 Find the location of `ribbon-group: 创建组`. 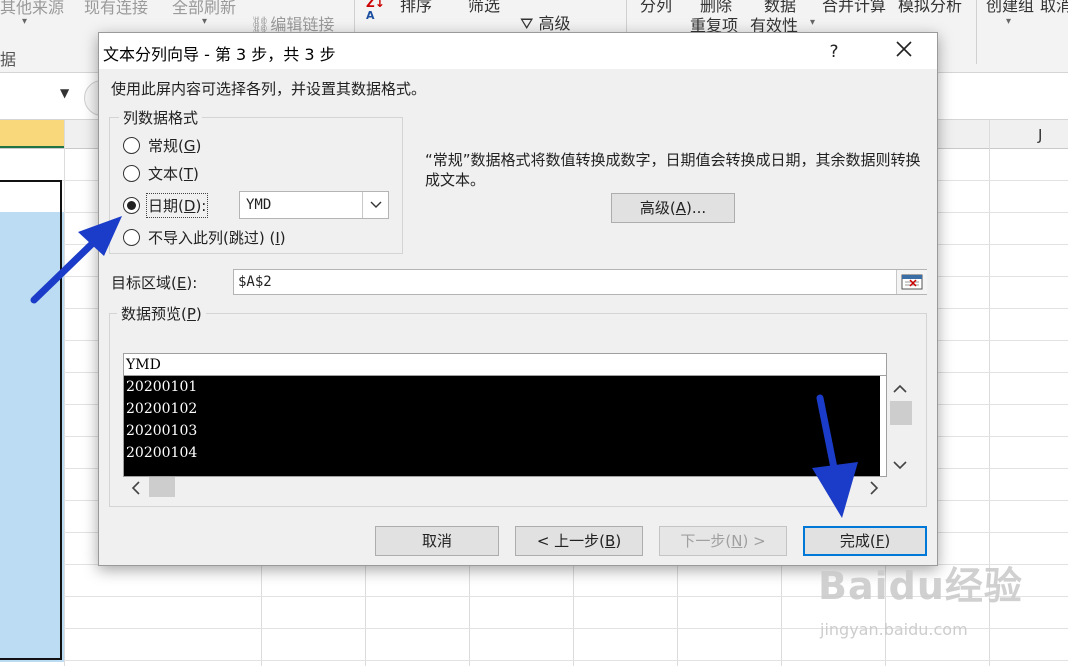

ribbon-group: 创建组 is located at coordinates (1010, 8).